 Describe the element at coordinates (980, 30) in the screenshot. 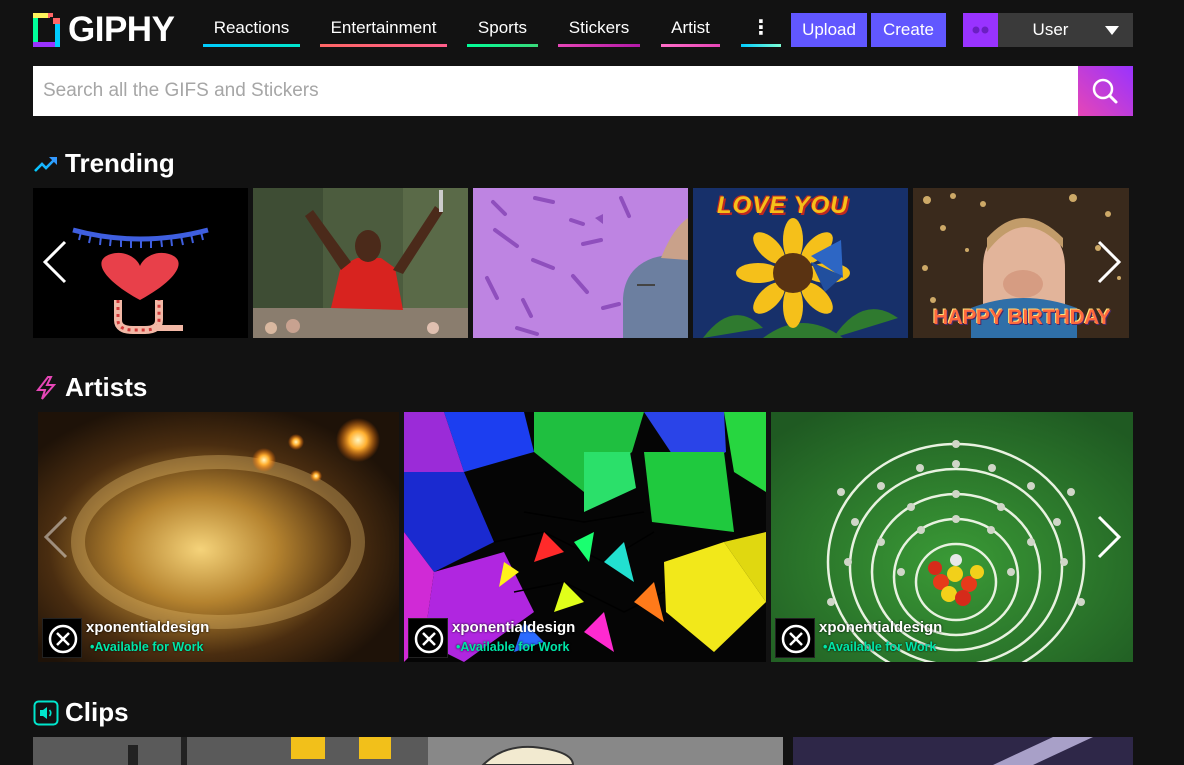

I see `avatar` at that location.